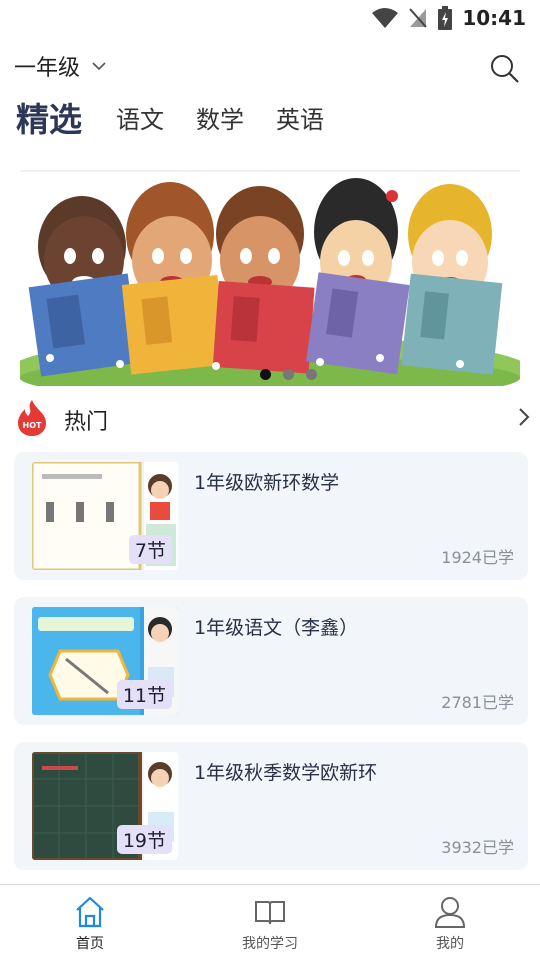 This screenshot has width=540, height=960. Describe the element at coordinates (286, 773) in the screenshot. I see `course-title: 1年级秋季数学欧新环` at that location.